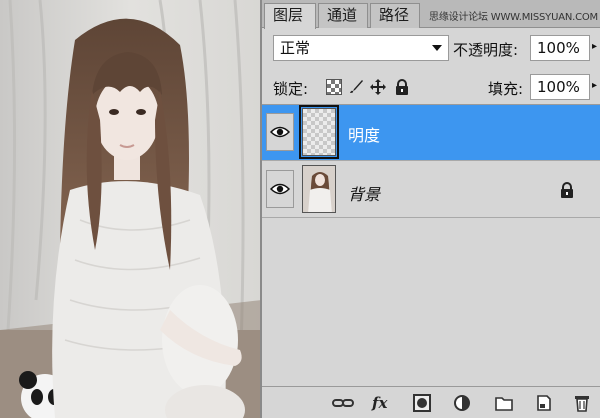 This screenshot has width=600, height=418. Describe the element at coordinates (513, 17) in the screenshot. I see `watermark-text: 思缘设计论坛 WWW.MISSYUAN.COM` at that location.